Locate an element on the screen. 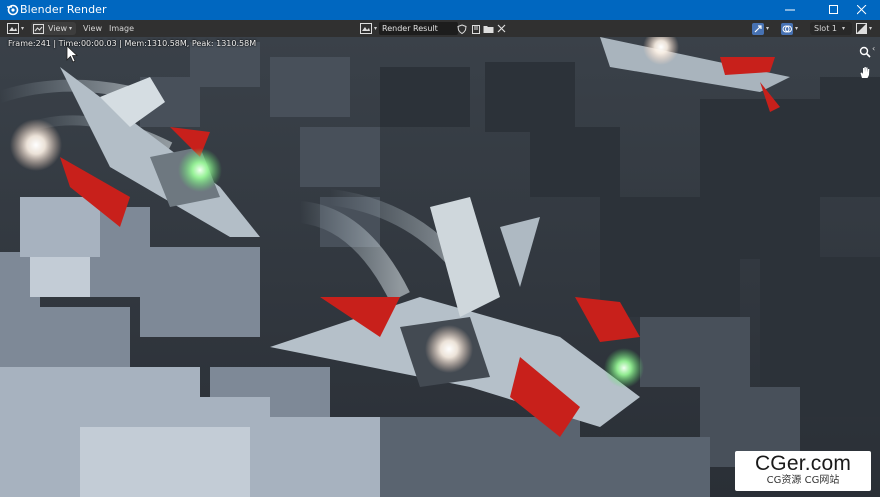 The image size is (880, 497). open-folder-icon is located at coordinates (488, 29).